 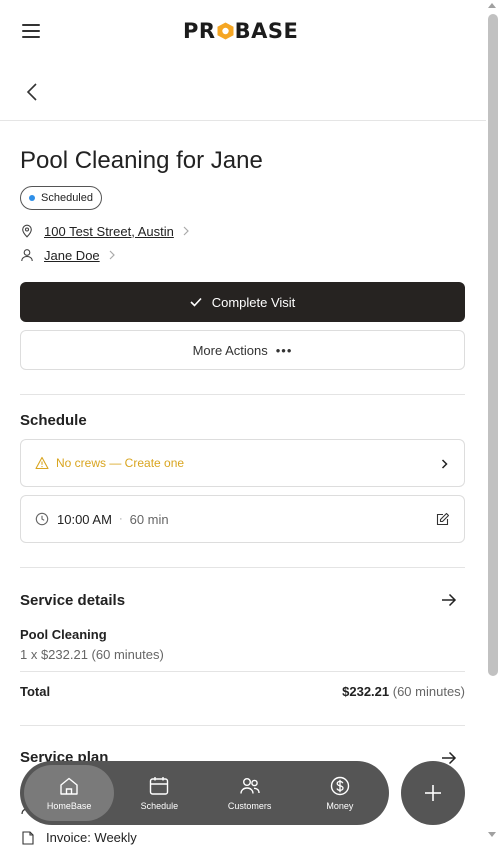 I want to click on dollar-icon, so click(x=340, y=786).